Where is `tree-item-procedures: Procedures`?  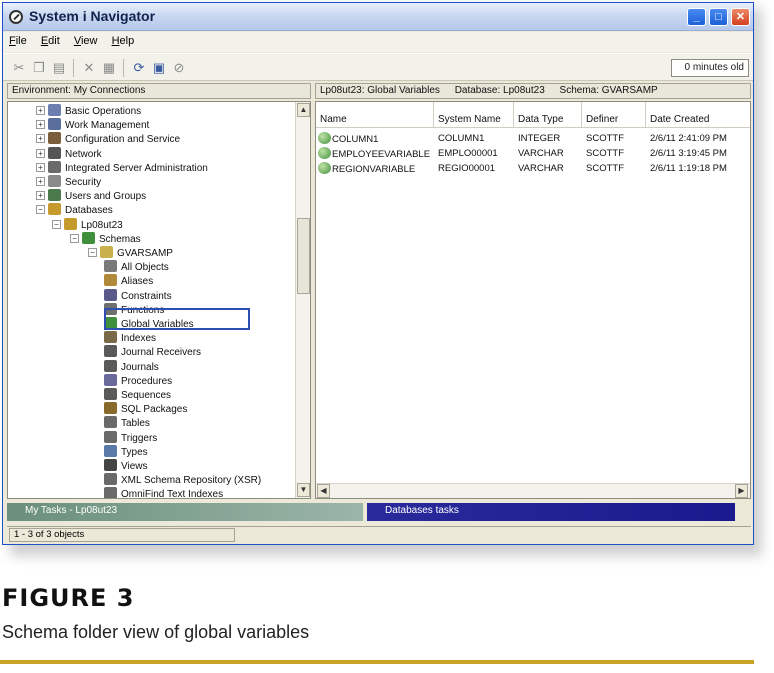 tree-item-procedures: Procedures is located at coordinates (138, 380).